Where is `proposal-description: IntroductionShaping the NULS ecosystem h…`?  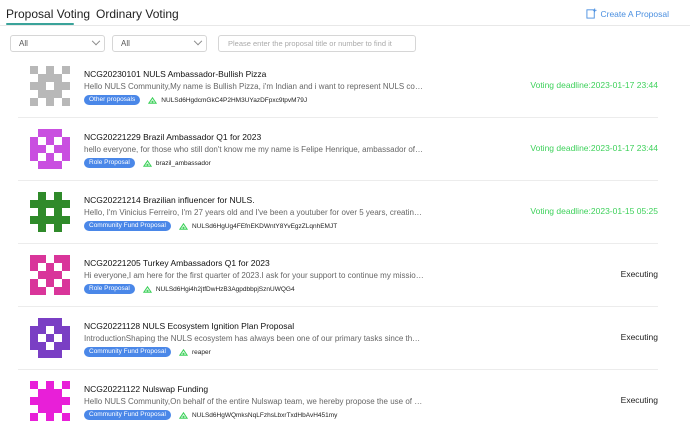
proposal-description: IntroductionShaping the NULS ecosystem h… is located at coordinates (254, 338).